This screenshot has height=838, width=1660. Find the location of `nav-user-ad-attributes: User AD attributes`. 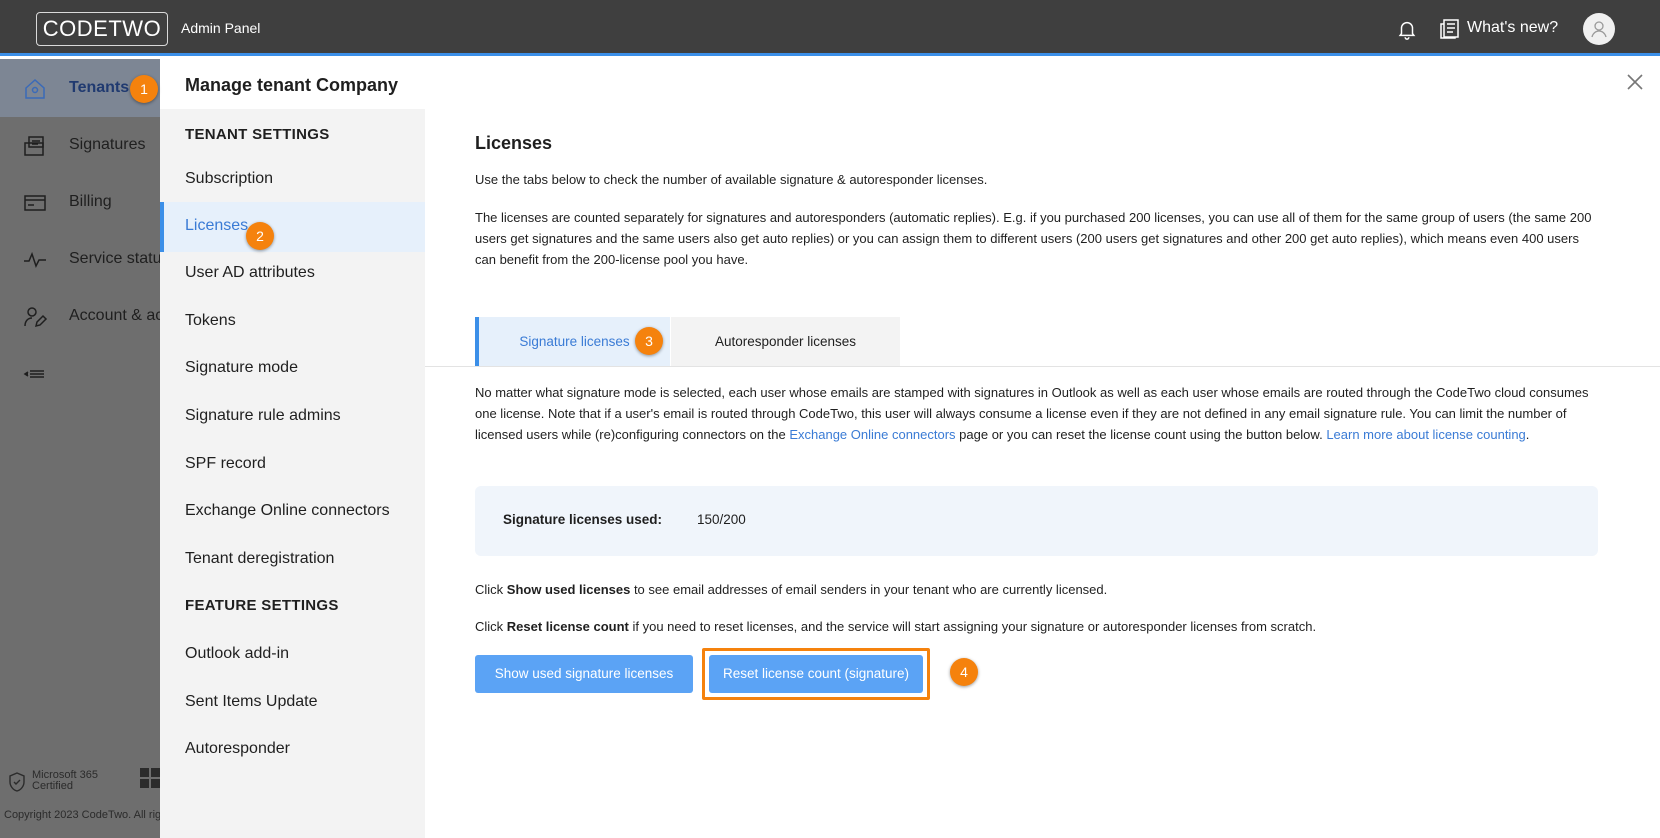

nav-user-ad-attributes: User AD attributes is located at coordinates (292, 274).